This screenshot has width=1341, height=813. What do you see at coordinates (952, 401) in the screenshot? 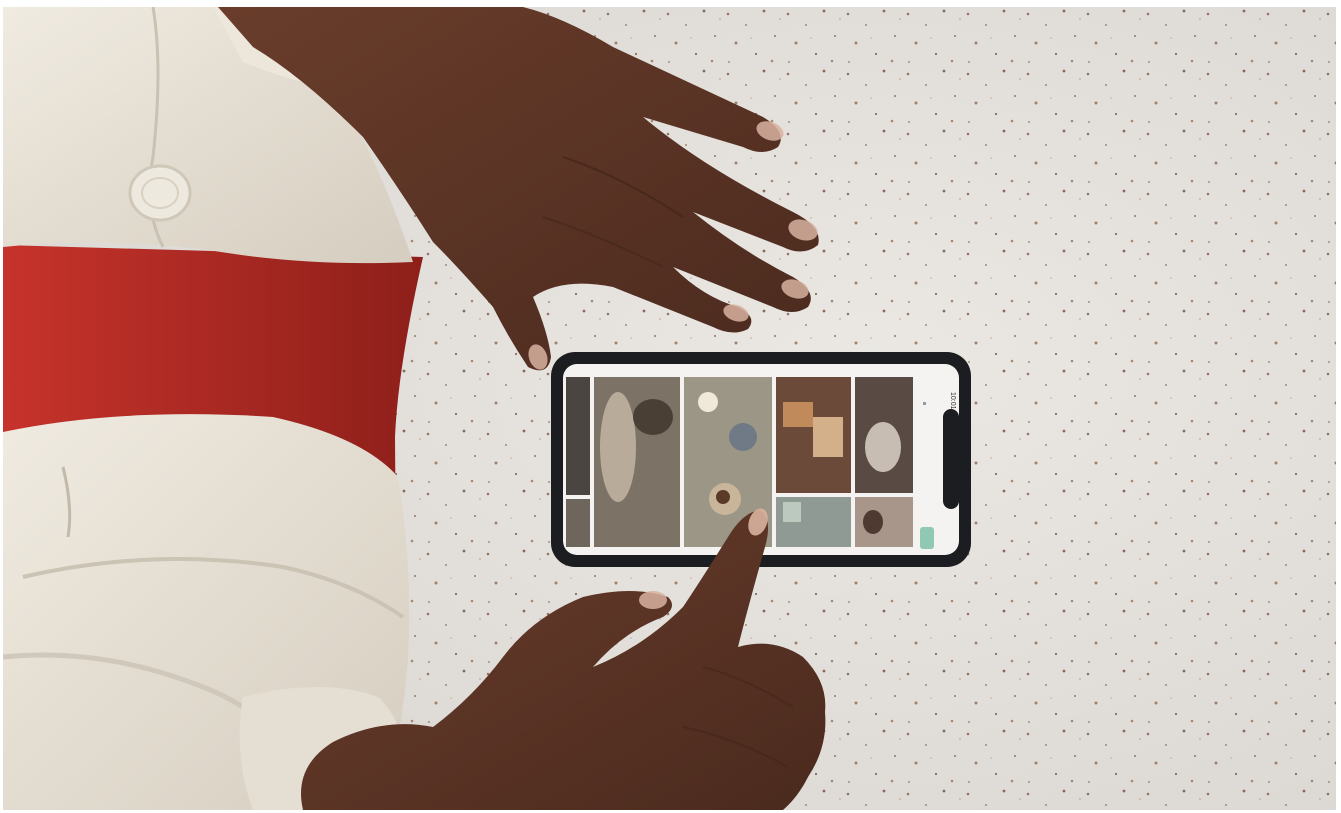
I see `status-time: 10:01` at bounding box center [952, 401].